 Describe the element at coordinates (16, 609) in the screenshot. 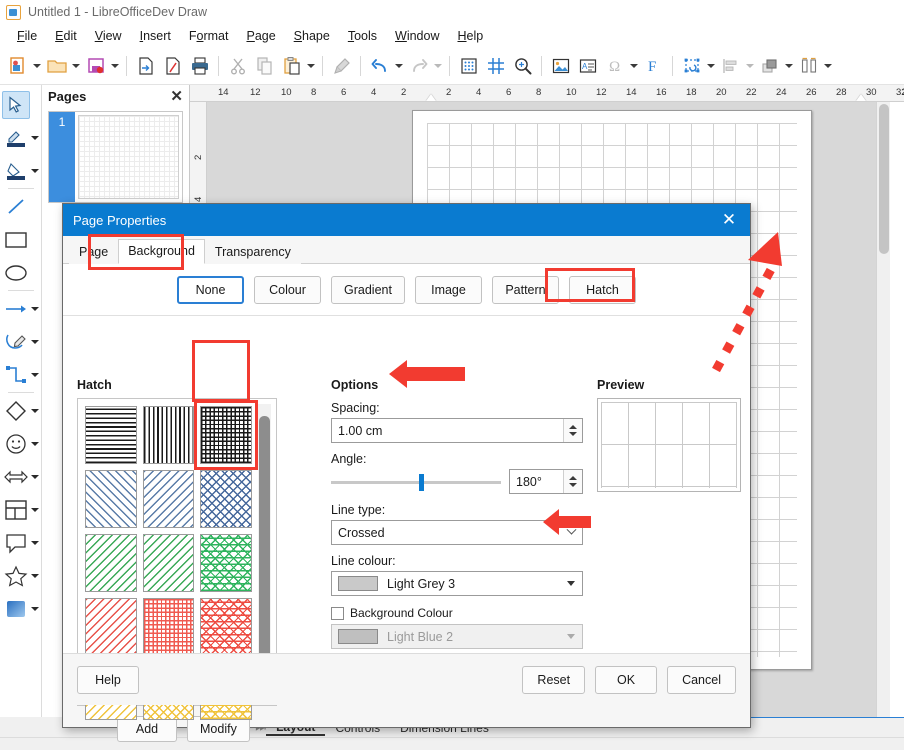

I see `3d-objects-icon` at that location.